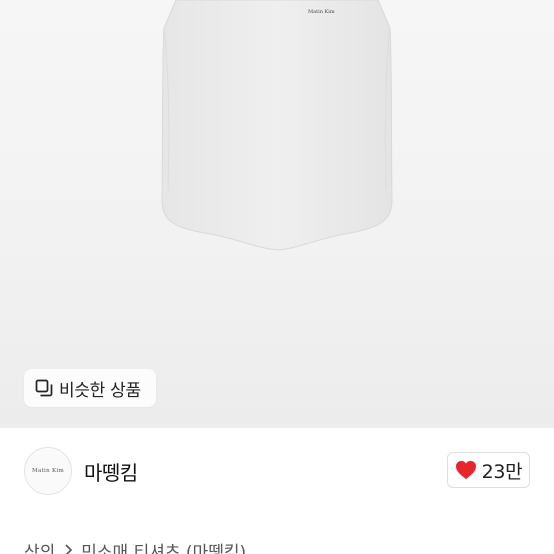 The width and height of the screenshot is (554, 554). I want to click on breadcrumb: 상의 민소매 티셔츠 (마뗑킴), so click(135, 546).